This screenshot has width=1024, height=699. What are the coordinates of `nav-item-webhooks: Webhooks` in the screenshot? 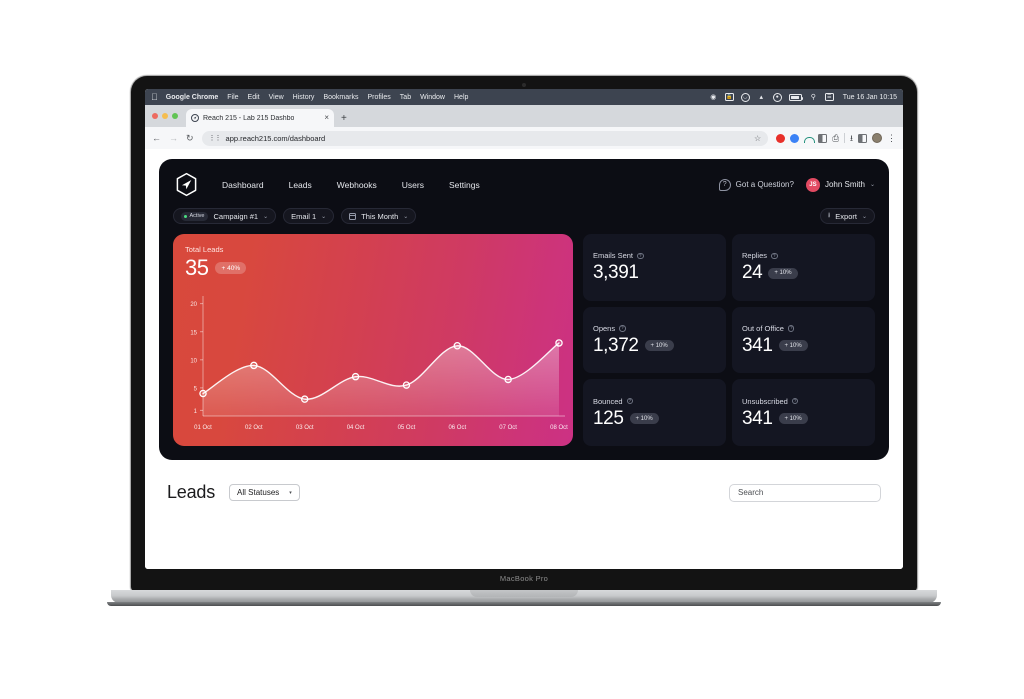 It's located at (366, 185).